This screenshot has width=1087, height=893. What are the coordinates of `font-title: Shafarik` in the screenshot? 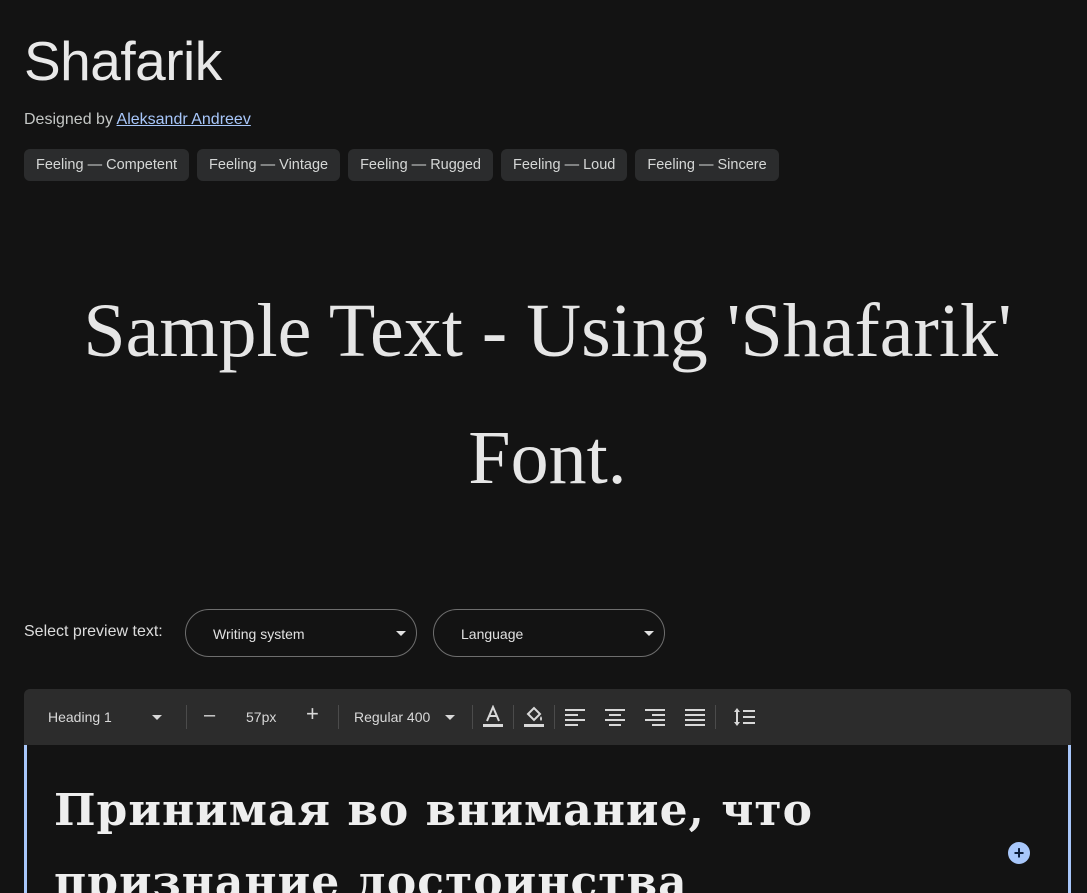 It's located at (123, 61).